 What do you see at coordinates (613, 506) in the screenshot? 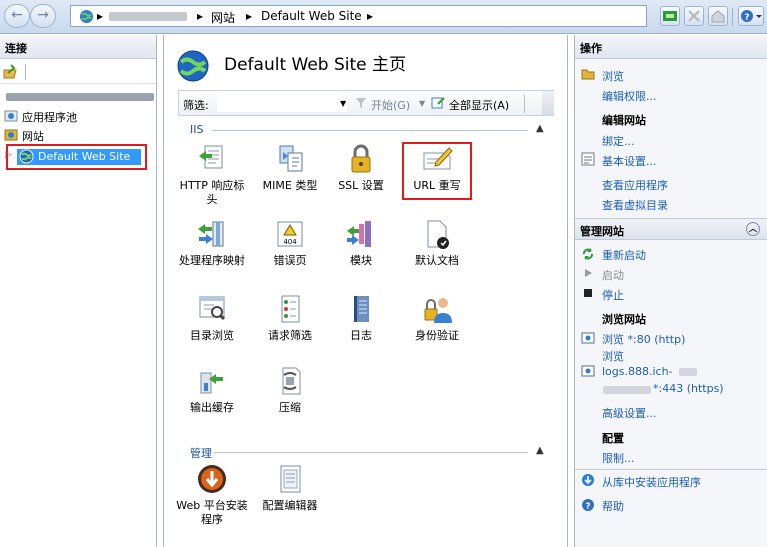
I see `action-help: 帮助` at bounding box center [613, 506].